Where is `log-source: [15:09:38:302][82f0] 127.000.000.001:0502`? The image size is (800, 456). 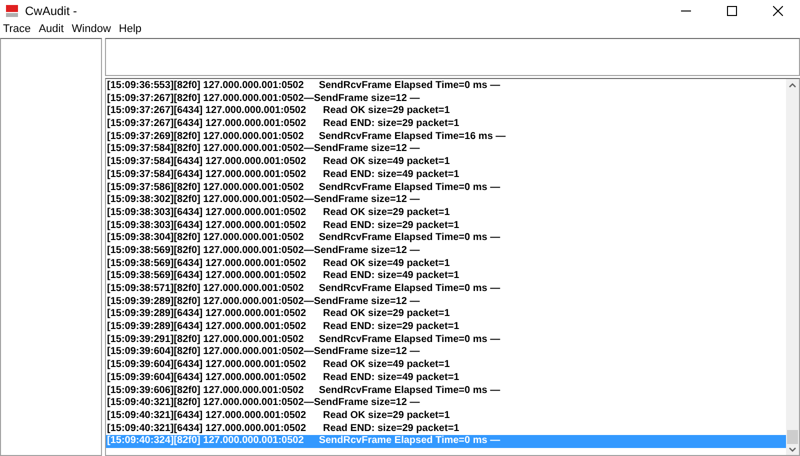 log-source: [15:09:38:302][82f0] 127.000.000.001:0502 is located at coordinates (205, 200).